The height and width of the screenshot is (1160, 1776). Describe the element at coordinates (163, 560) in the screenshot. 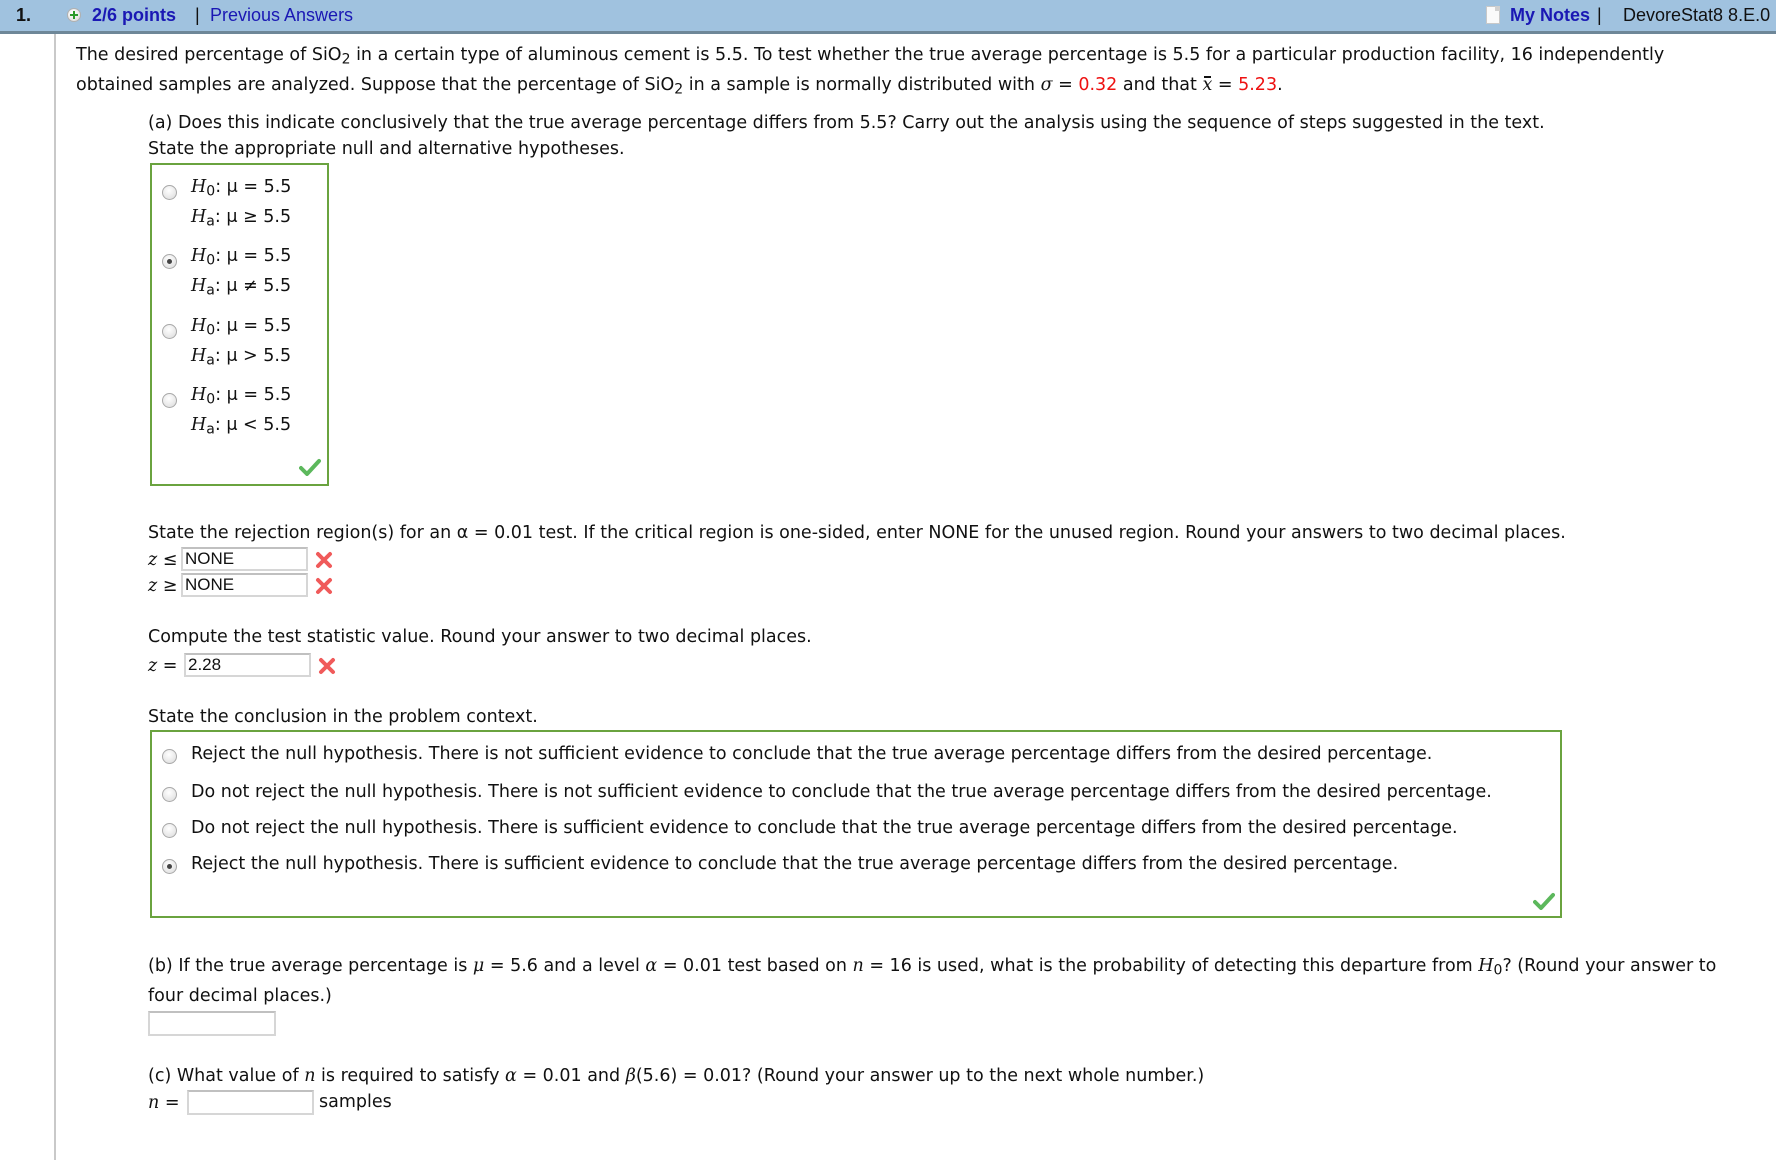

I see `rejection-lower-label: z ≤` at that location.